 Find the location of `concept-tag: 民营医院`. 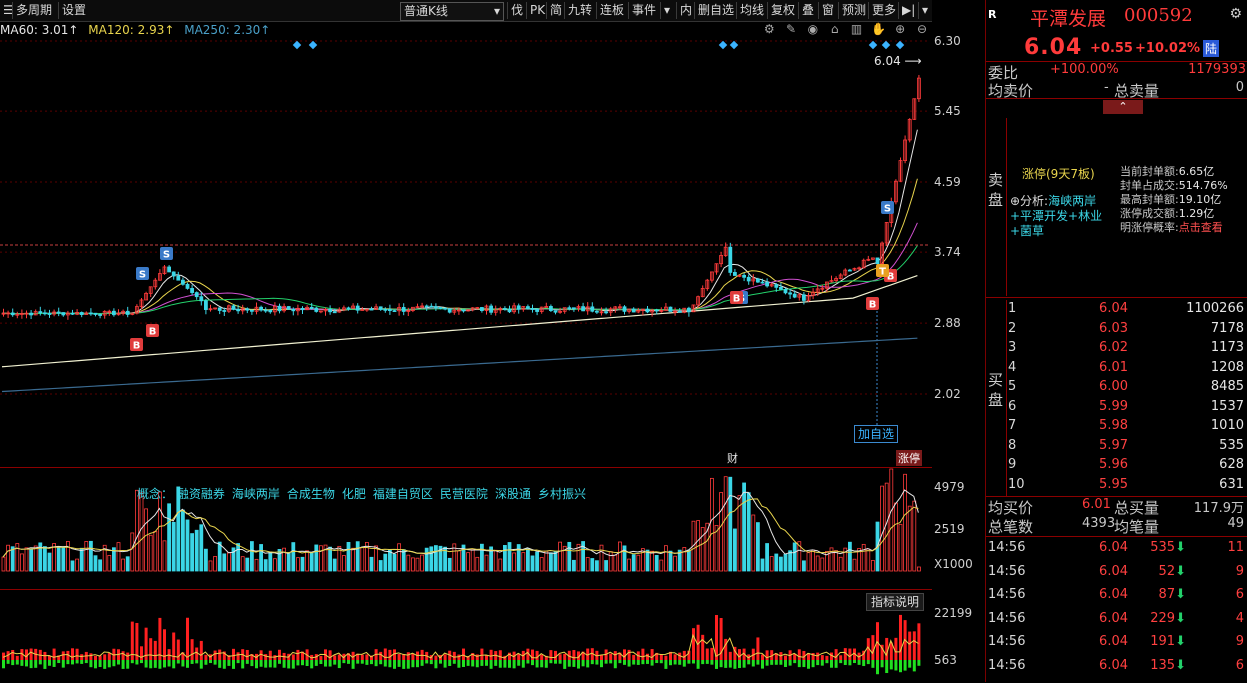

concept-tag: 民营医院 is located at coordinates (464, 494).